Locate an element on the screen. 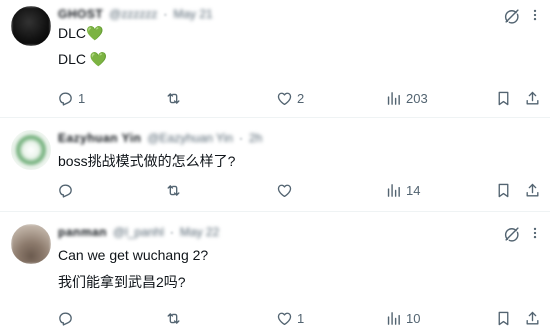  tweet-date: May 21 is located at coordinates (192, 14).